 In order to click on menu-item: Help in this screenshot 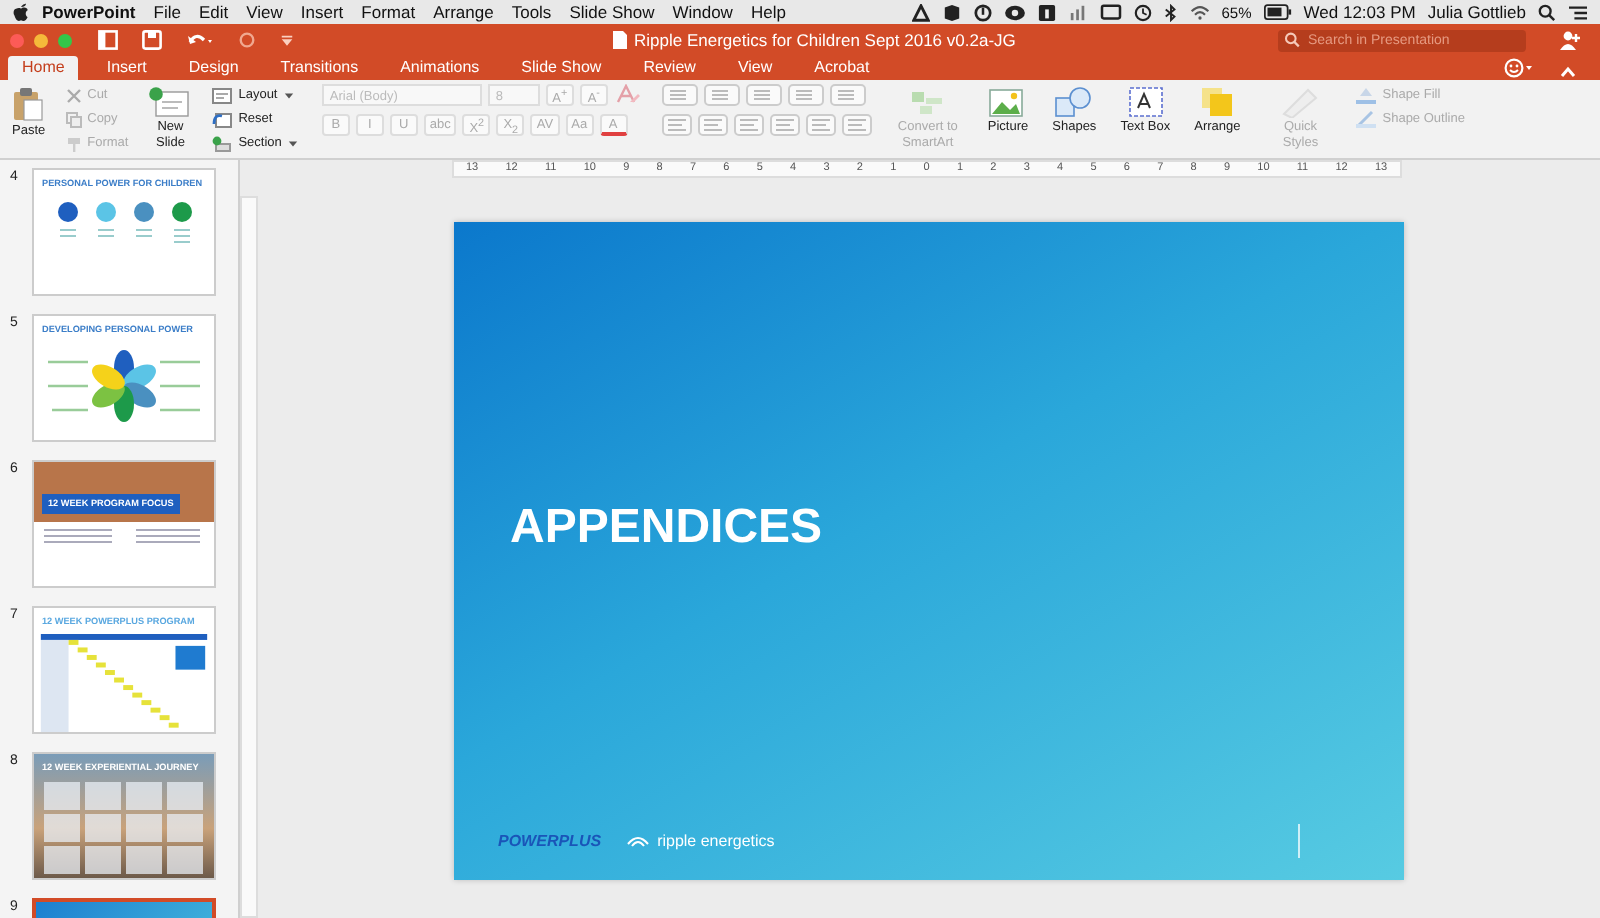, I will do `click(768, 12)`.